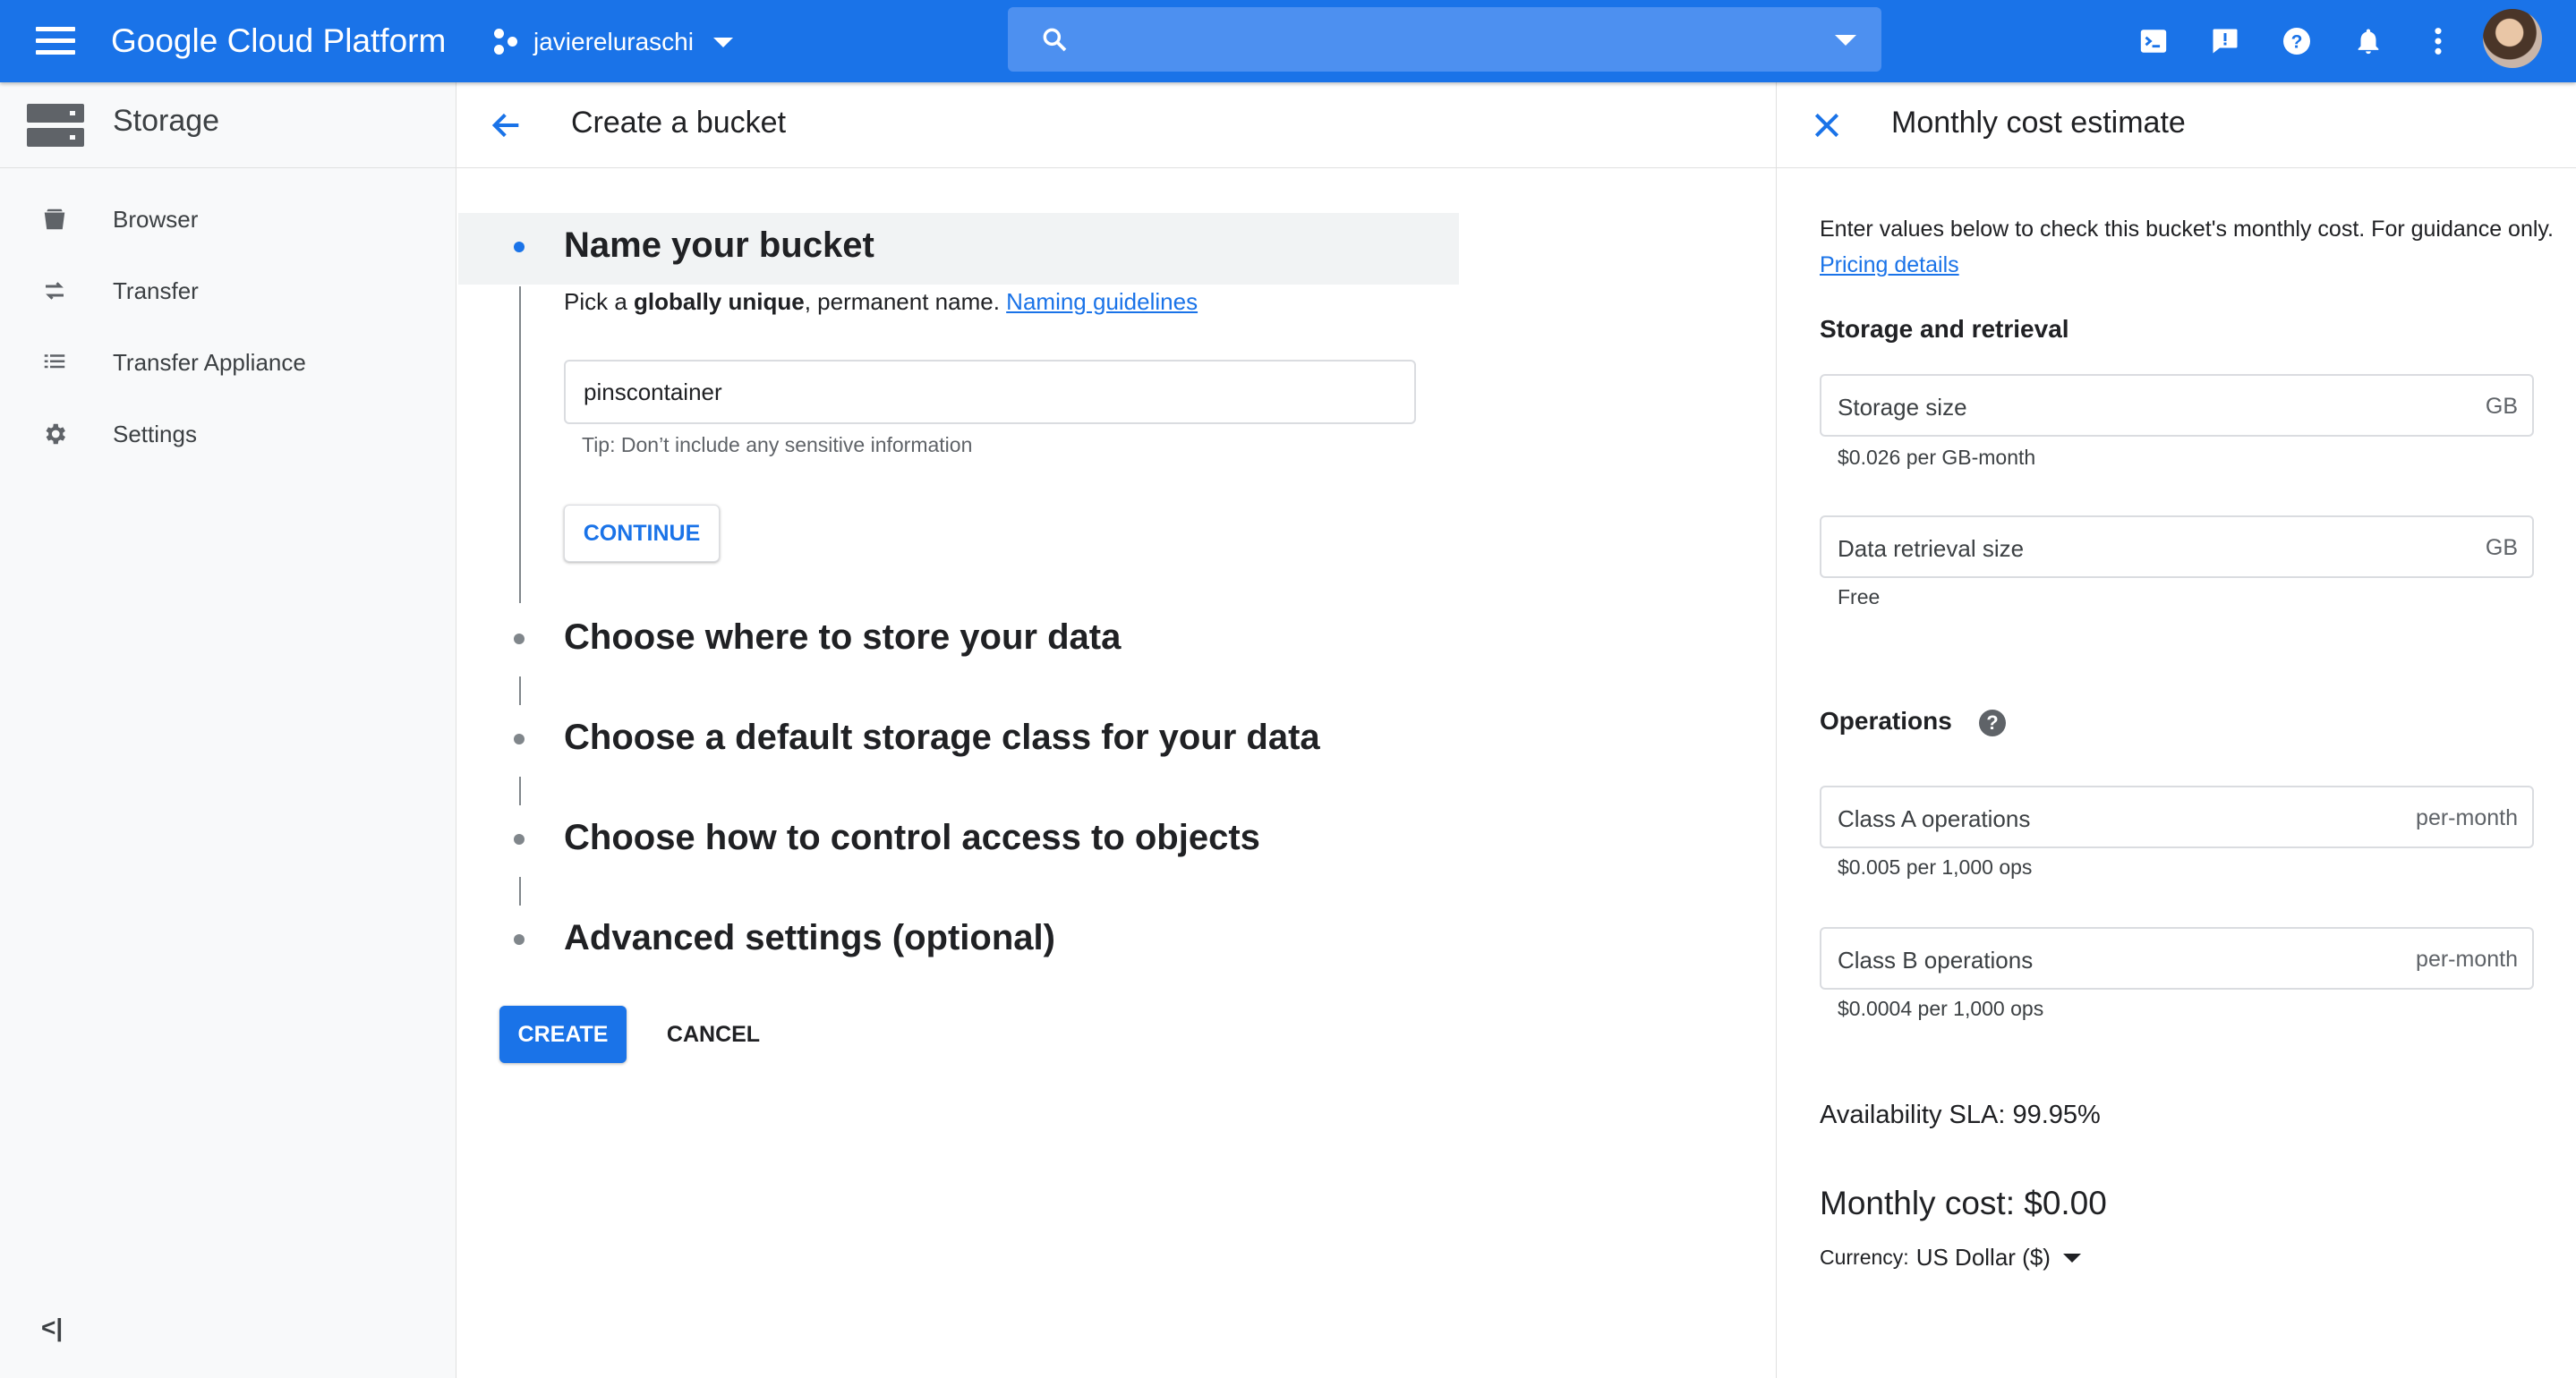 The width and height of the screenshot is (2576, 1378). I want to click on cost-panel-header: Monthly cost estimate, so click(2176, 125).